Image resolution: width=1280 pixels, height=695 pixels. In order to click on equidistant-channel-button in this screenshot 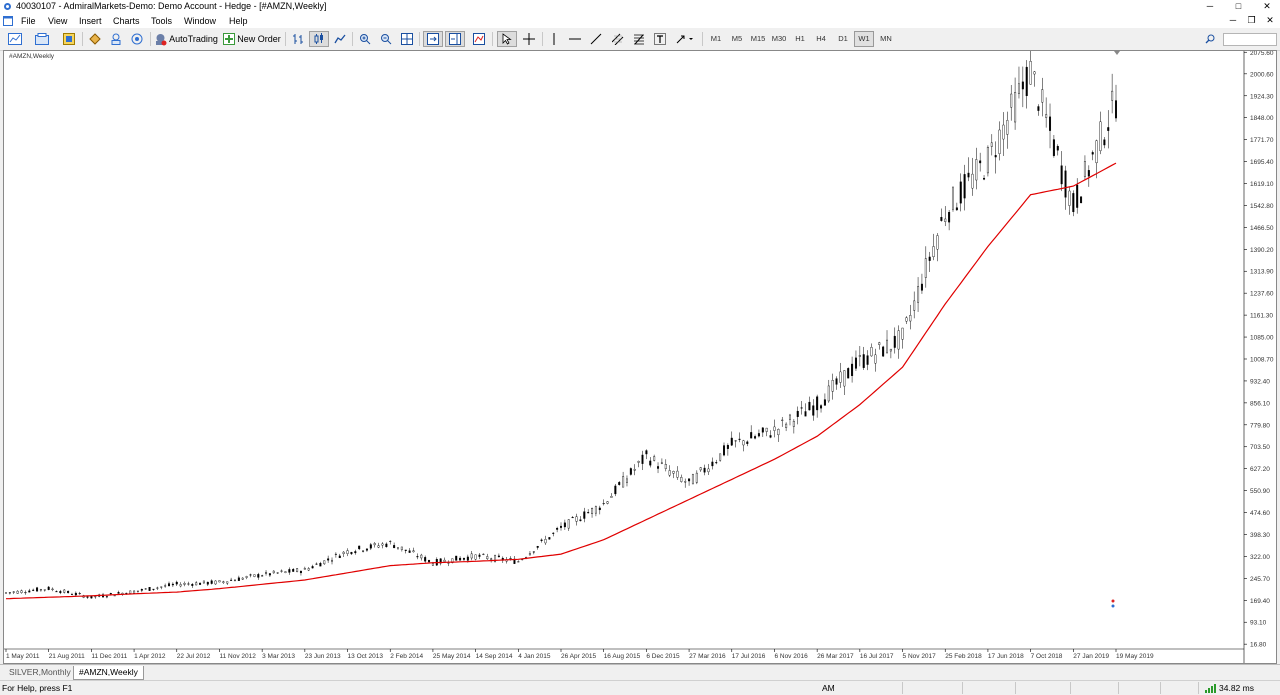, I will do `click(618, 39)`.